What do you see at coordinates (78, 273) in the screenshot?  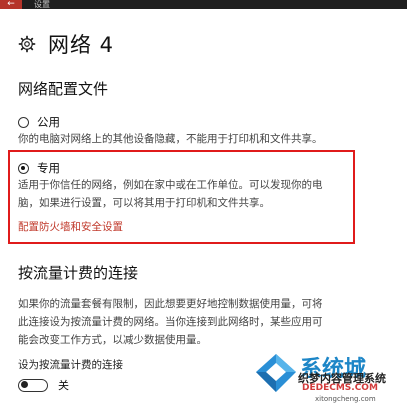 I see `metered-connection-heading: 按流量计费的连接` at bounding box center [78, 273].